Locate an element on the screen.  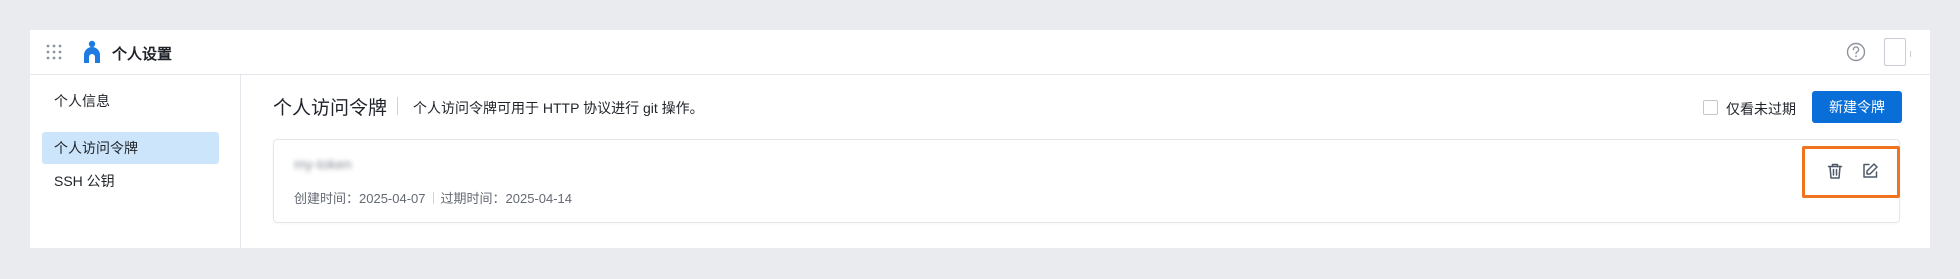
edit-icon is located at coordinates (1870, 171).